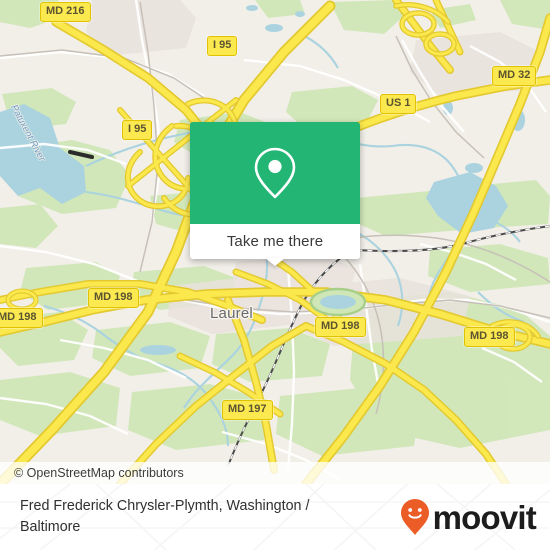 This screenshot has height=550, width=550. I want to click on openstreetmap-attribution: © OpenStreetMap contributors, so click(92, 473).